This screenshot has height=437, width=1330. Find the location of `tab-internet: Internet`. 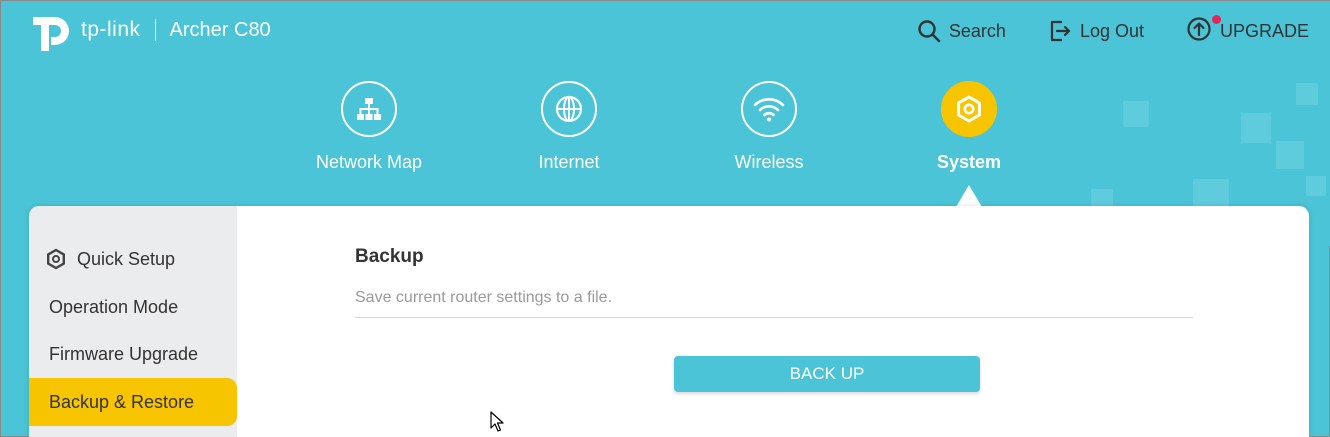

tab-internet: Internet is located at coordinates (569, 127).